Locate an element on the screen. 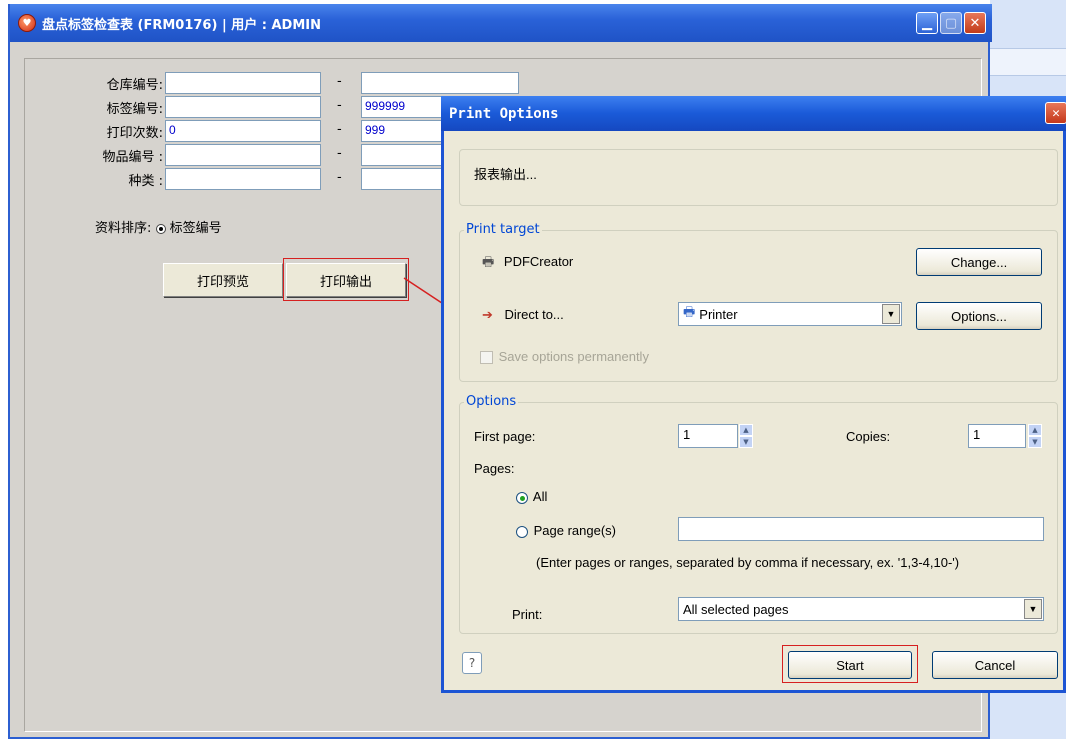 The width and height of the screenshot is (1066, 739). help-icon: ? is located at coordinates (472, 663).